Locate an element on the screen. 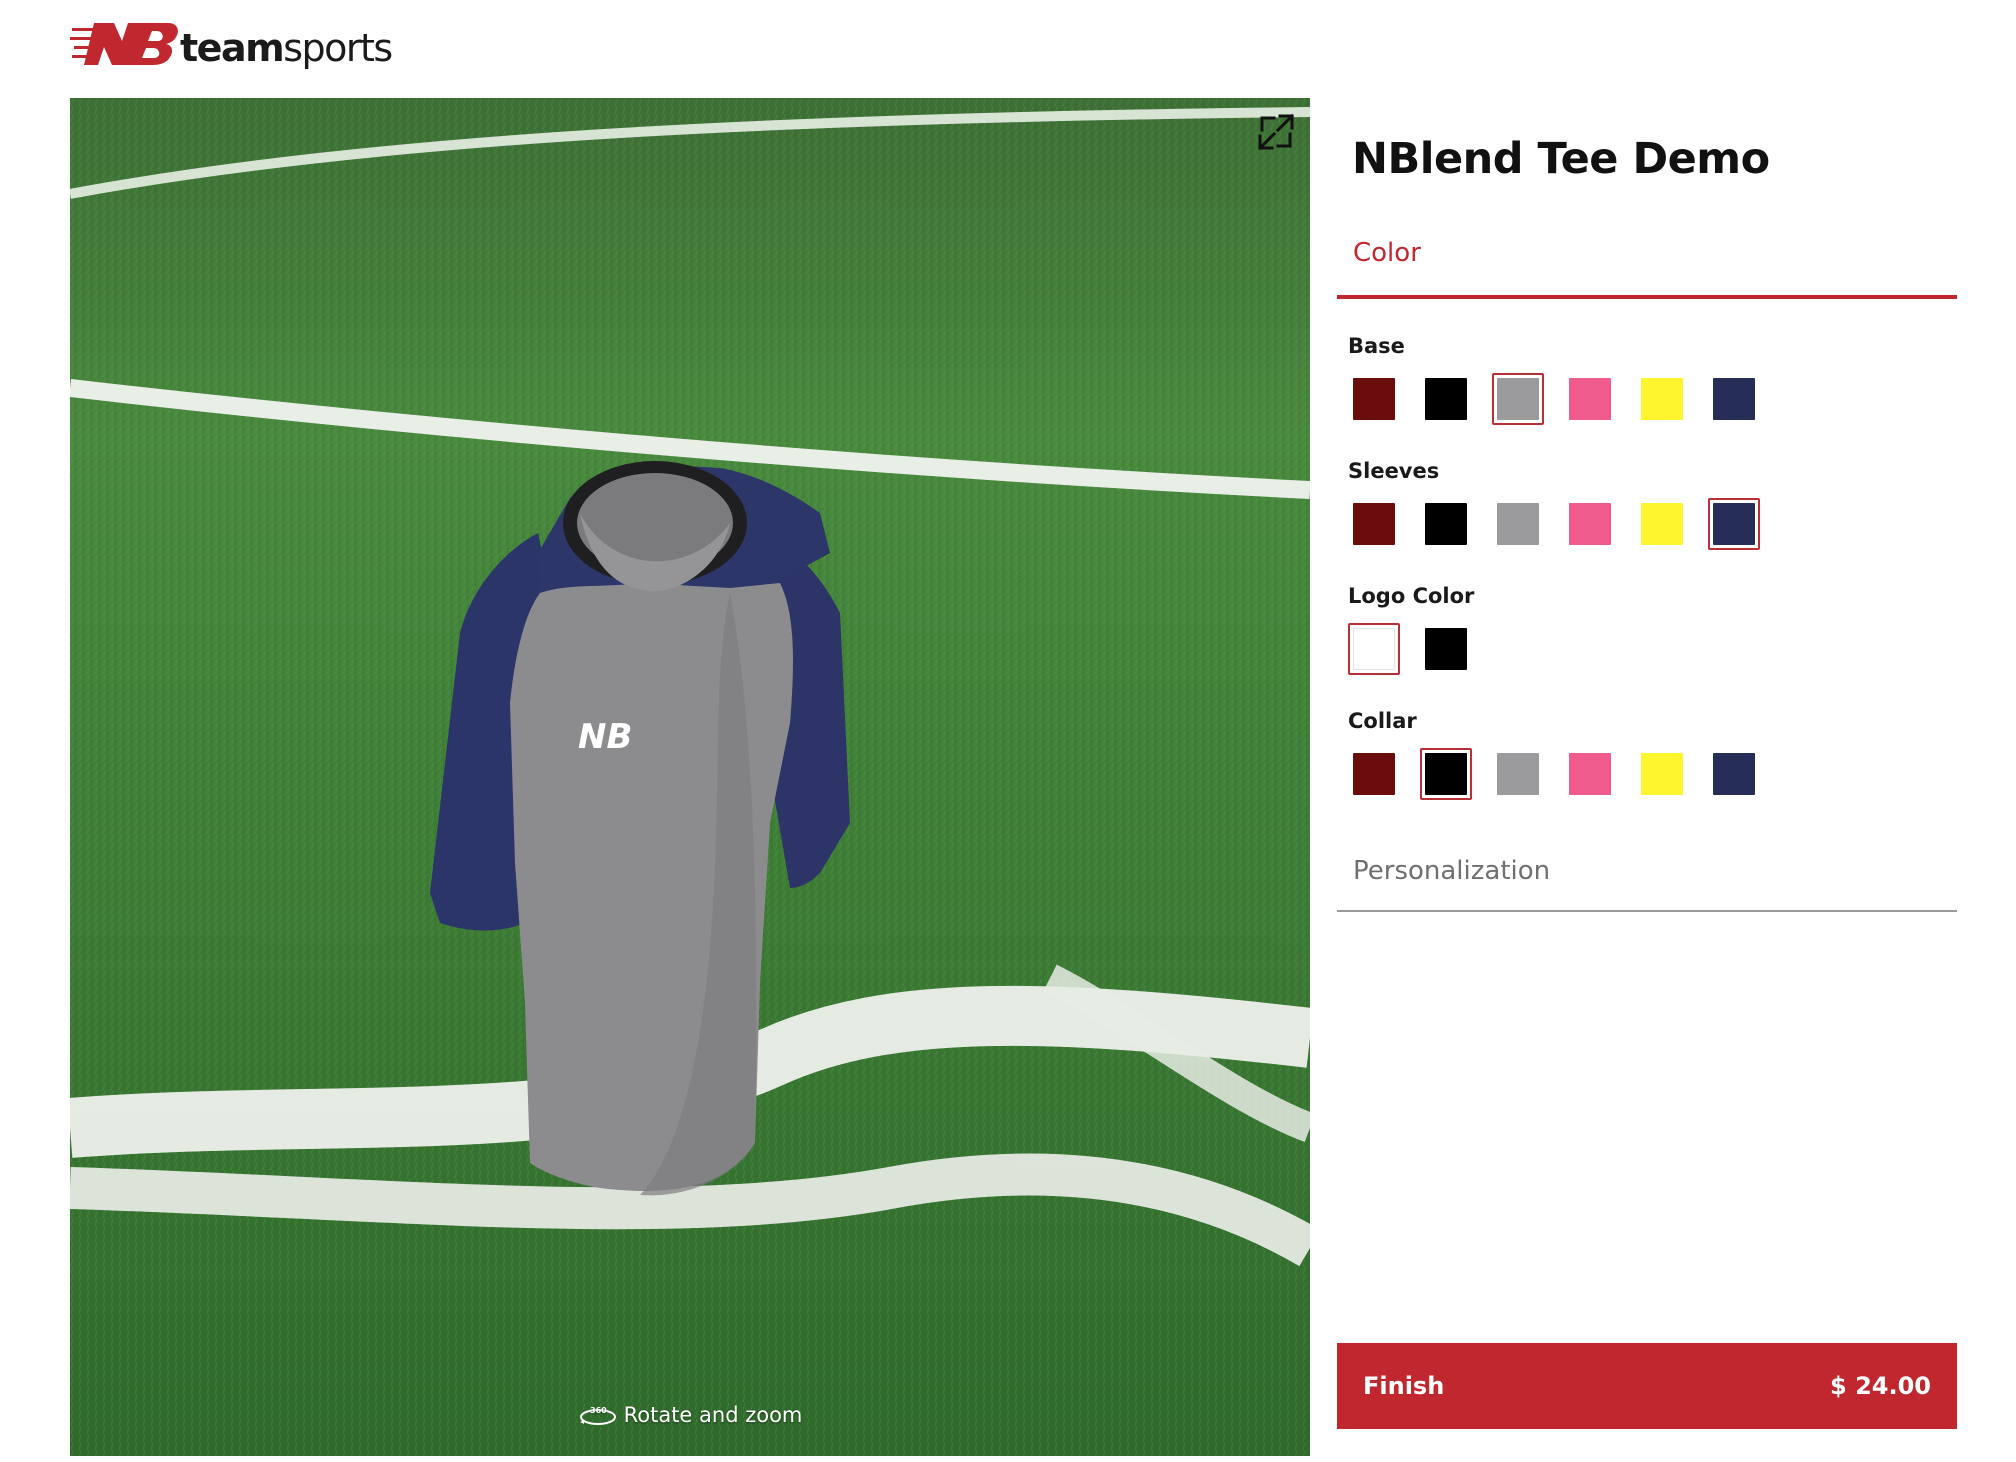 The width and height of the screenshot is (2016, 1462). swatch-row-base is located at coordinates (1554, 399).